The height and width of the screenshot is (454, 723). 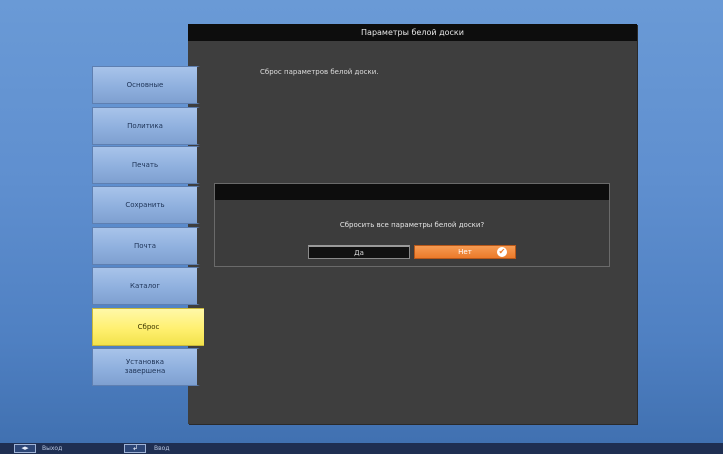 I want to click on sidebar-item-label: Установка завершена, so click(x=145, y=366).